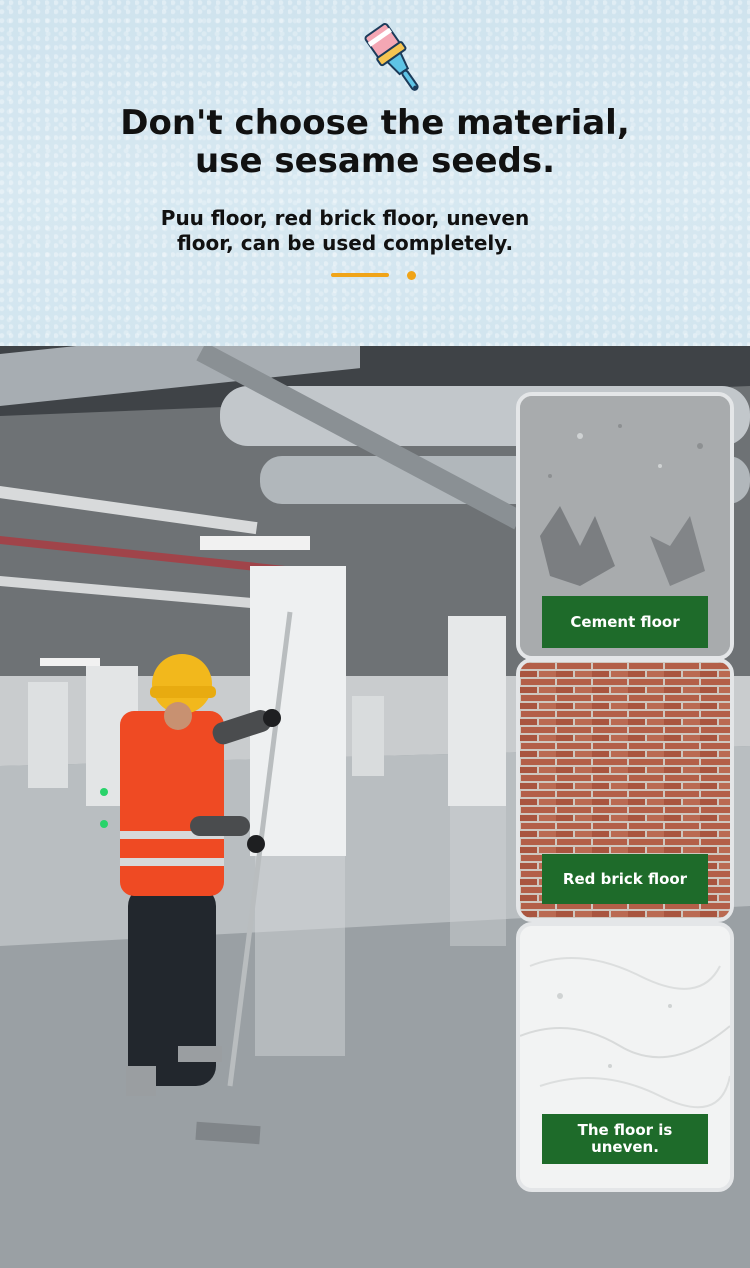 This screenshot has width=750, height=1268. Describe the element at coordinates (360, 275) in the screenshot. I see `accent-dash` at that location.